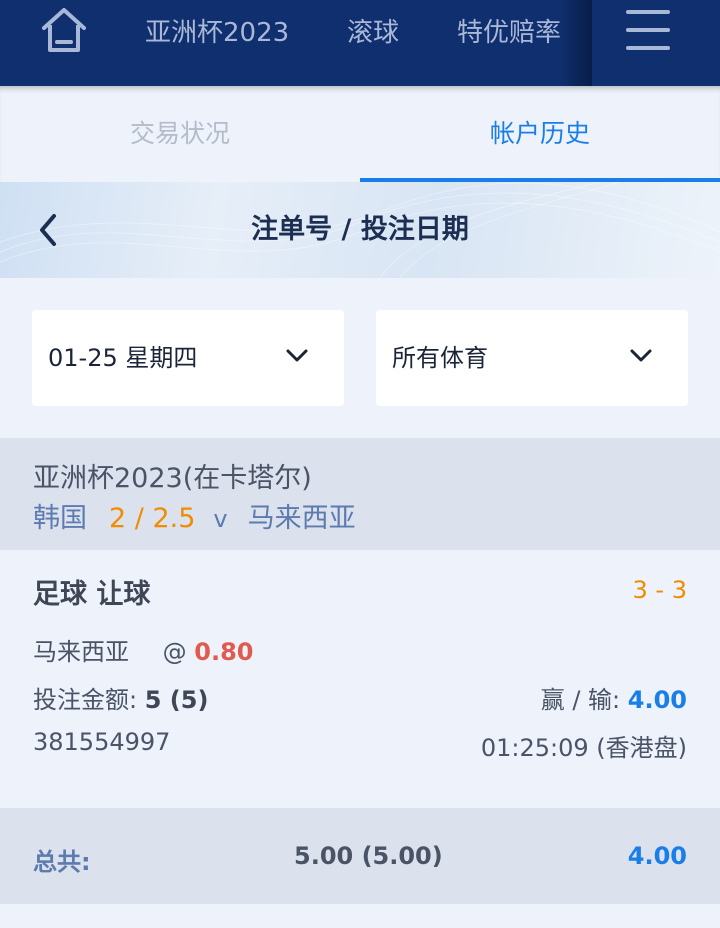  What do you see at coordinates (102, 742) in the screenshot?
I see `ticket-id: 381554997` at bounding box center [102, 742].